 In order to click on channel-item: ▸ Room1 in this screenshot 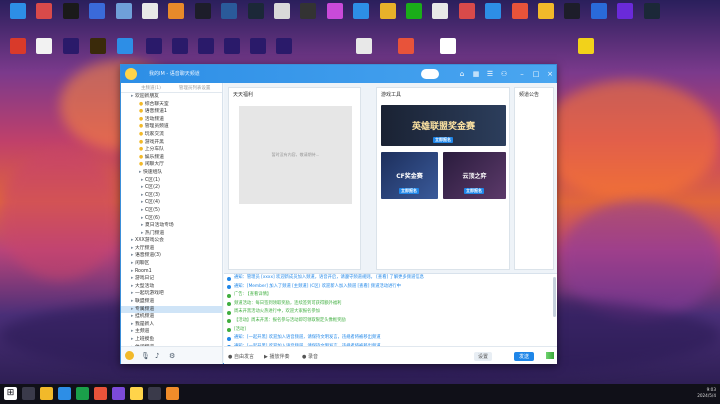, I will do `click(171, 272)`.